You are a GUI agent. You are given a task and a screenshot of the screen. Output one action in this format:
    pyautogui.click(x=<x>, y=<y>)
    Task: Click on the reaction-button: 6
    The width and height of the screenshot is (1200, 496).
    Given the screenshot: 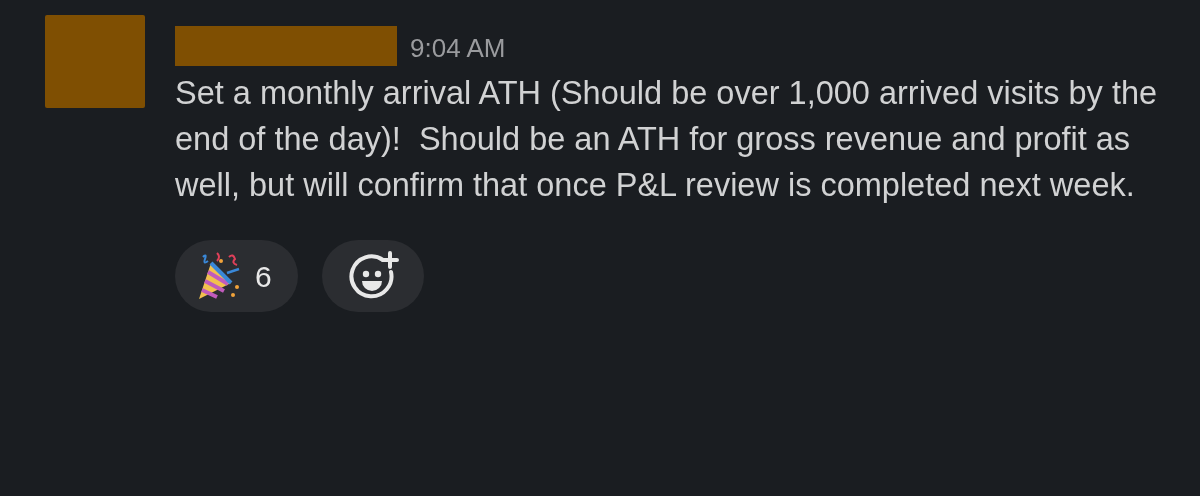 What is the action you would take?
    pyautogui.click(x=236, y=276)
    